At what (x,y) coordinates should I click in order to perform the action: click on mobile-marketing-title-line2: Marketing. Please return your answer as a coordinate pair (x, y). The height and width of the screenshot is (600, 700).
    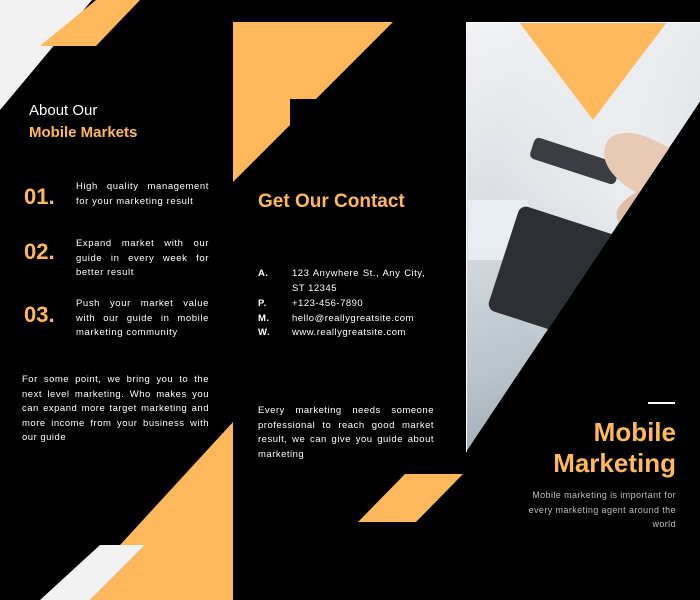
    Looking at the image, I should click on (614, 463).